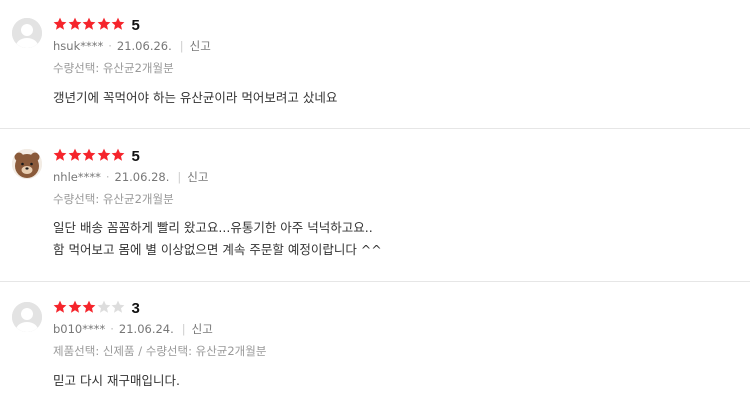  Describe the element at coordinates (217, 249) in the screenshot. I see `review-line: 함 먹어보고 몸에 별 이상없으면 계속 주문할 예정이랍니다 ^^` at that location.